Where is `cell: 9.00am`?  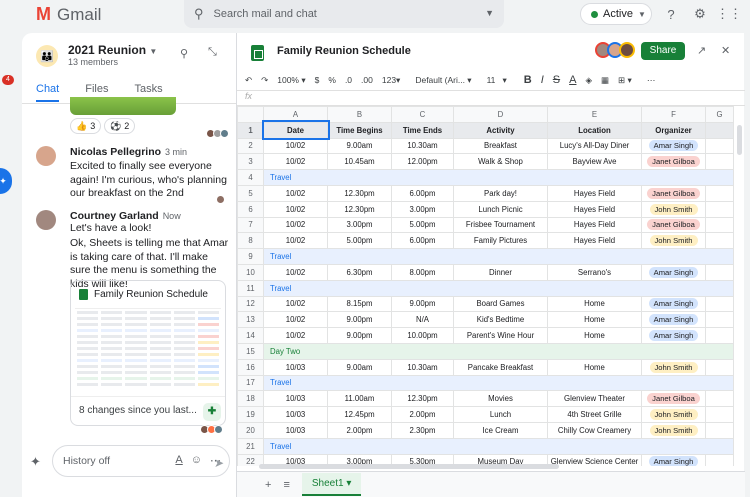 cell: 9.00am is located at coordinates (359, 367).